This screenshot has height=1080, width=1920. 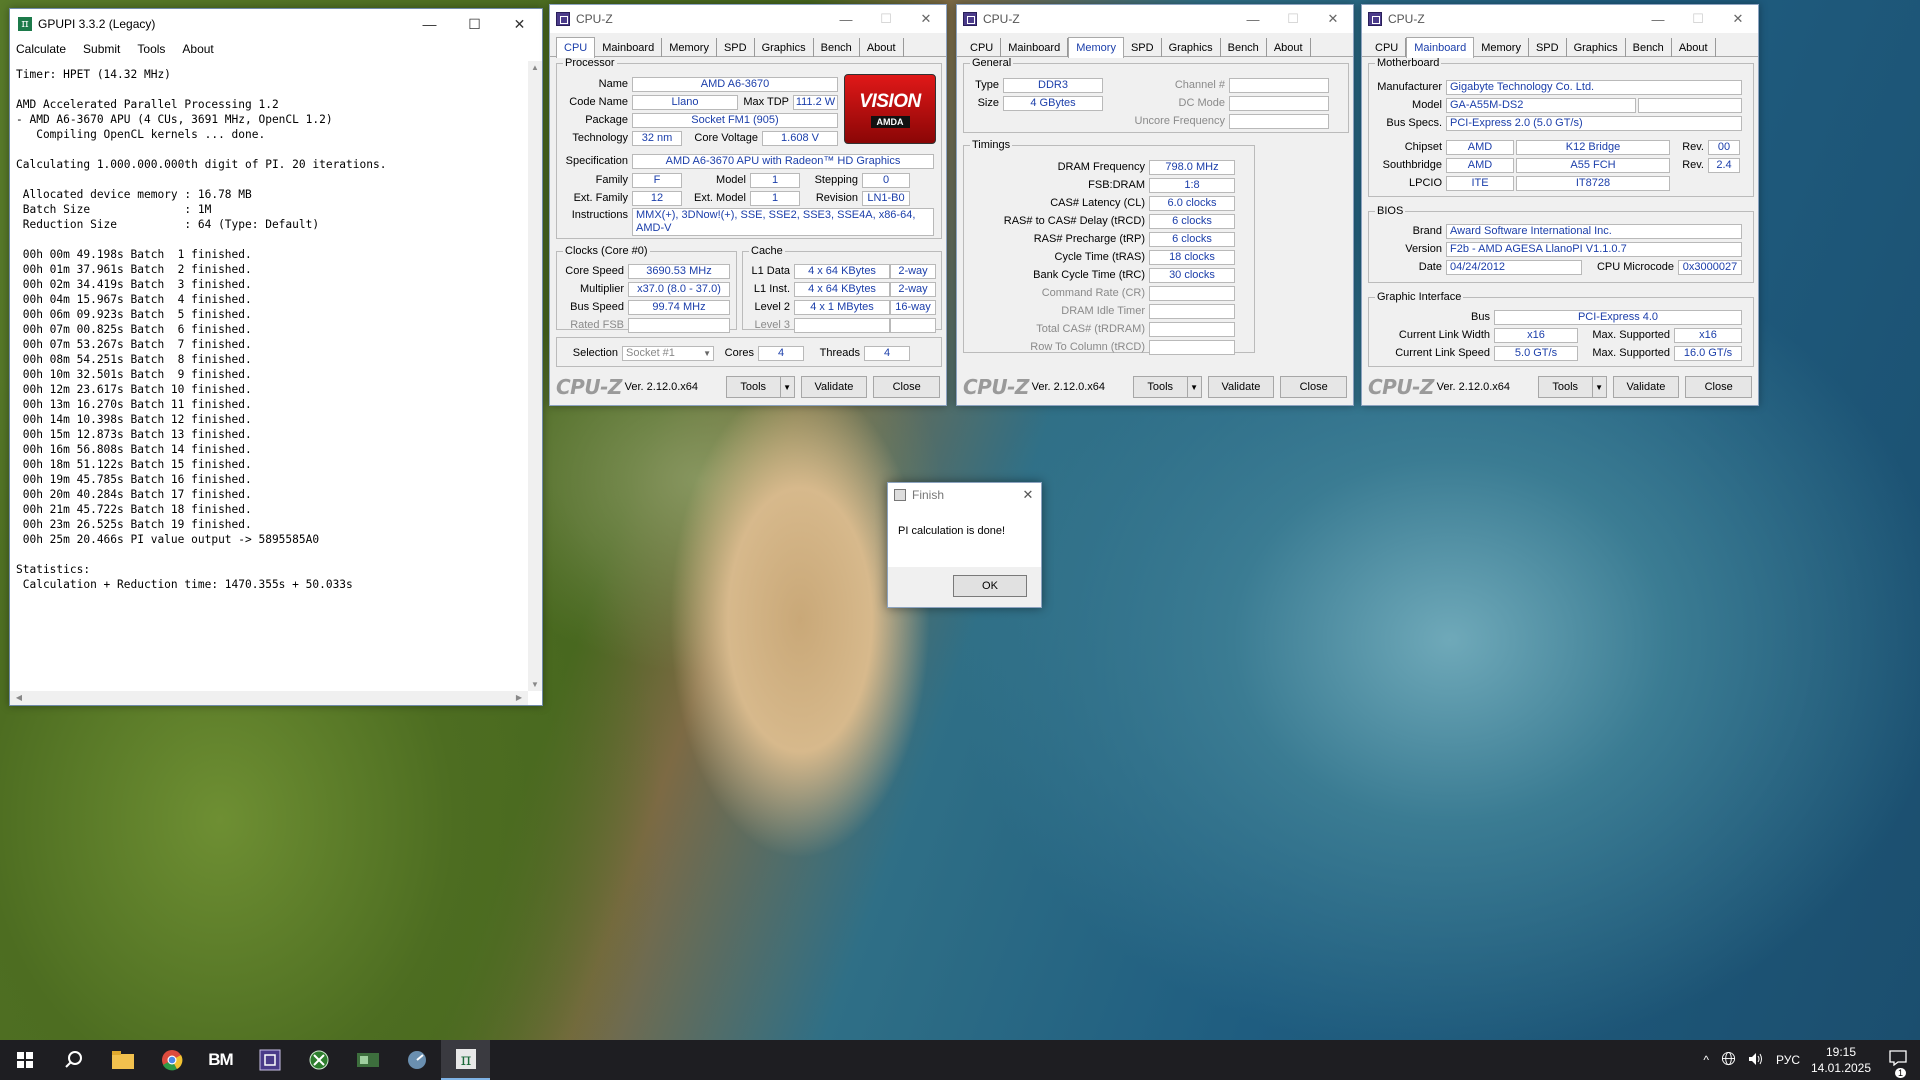 I want to click on cpuz-taskbar-icon, so click(x=269, y=1060).